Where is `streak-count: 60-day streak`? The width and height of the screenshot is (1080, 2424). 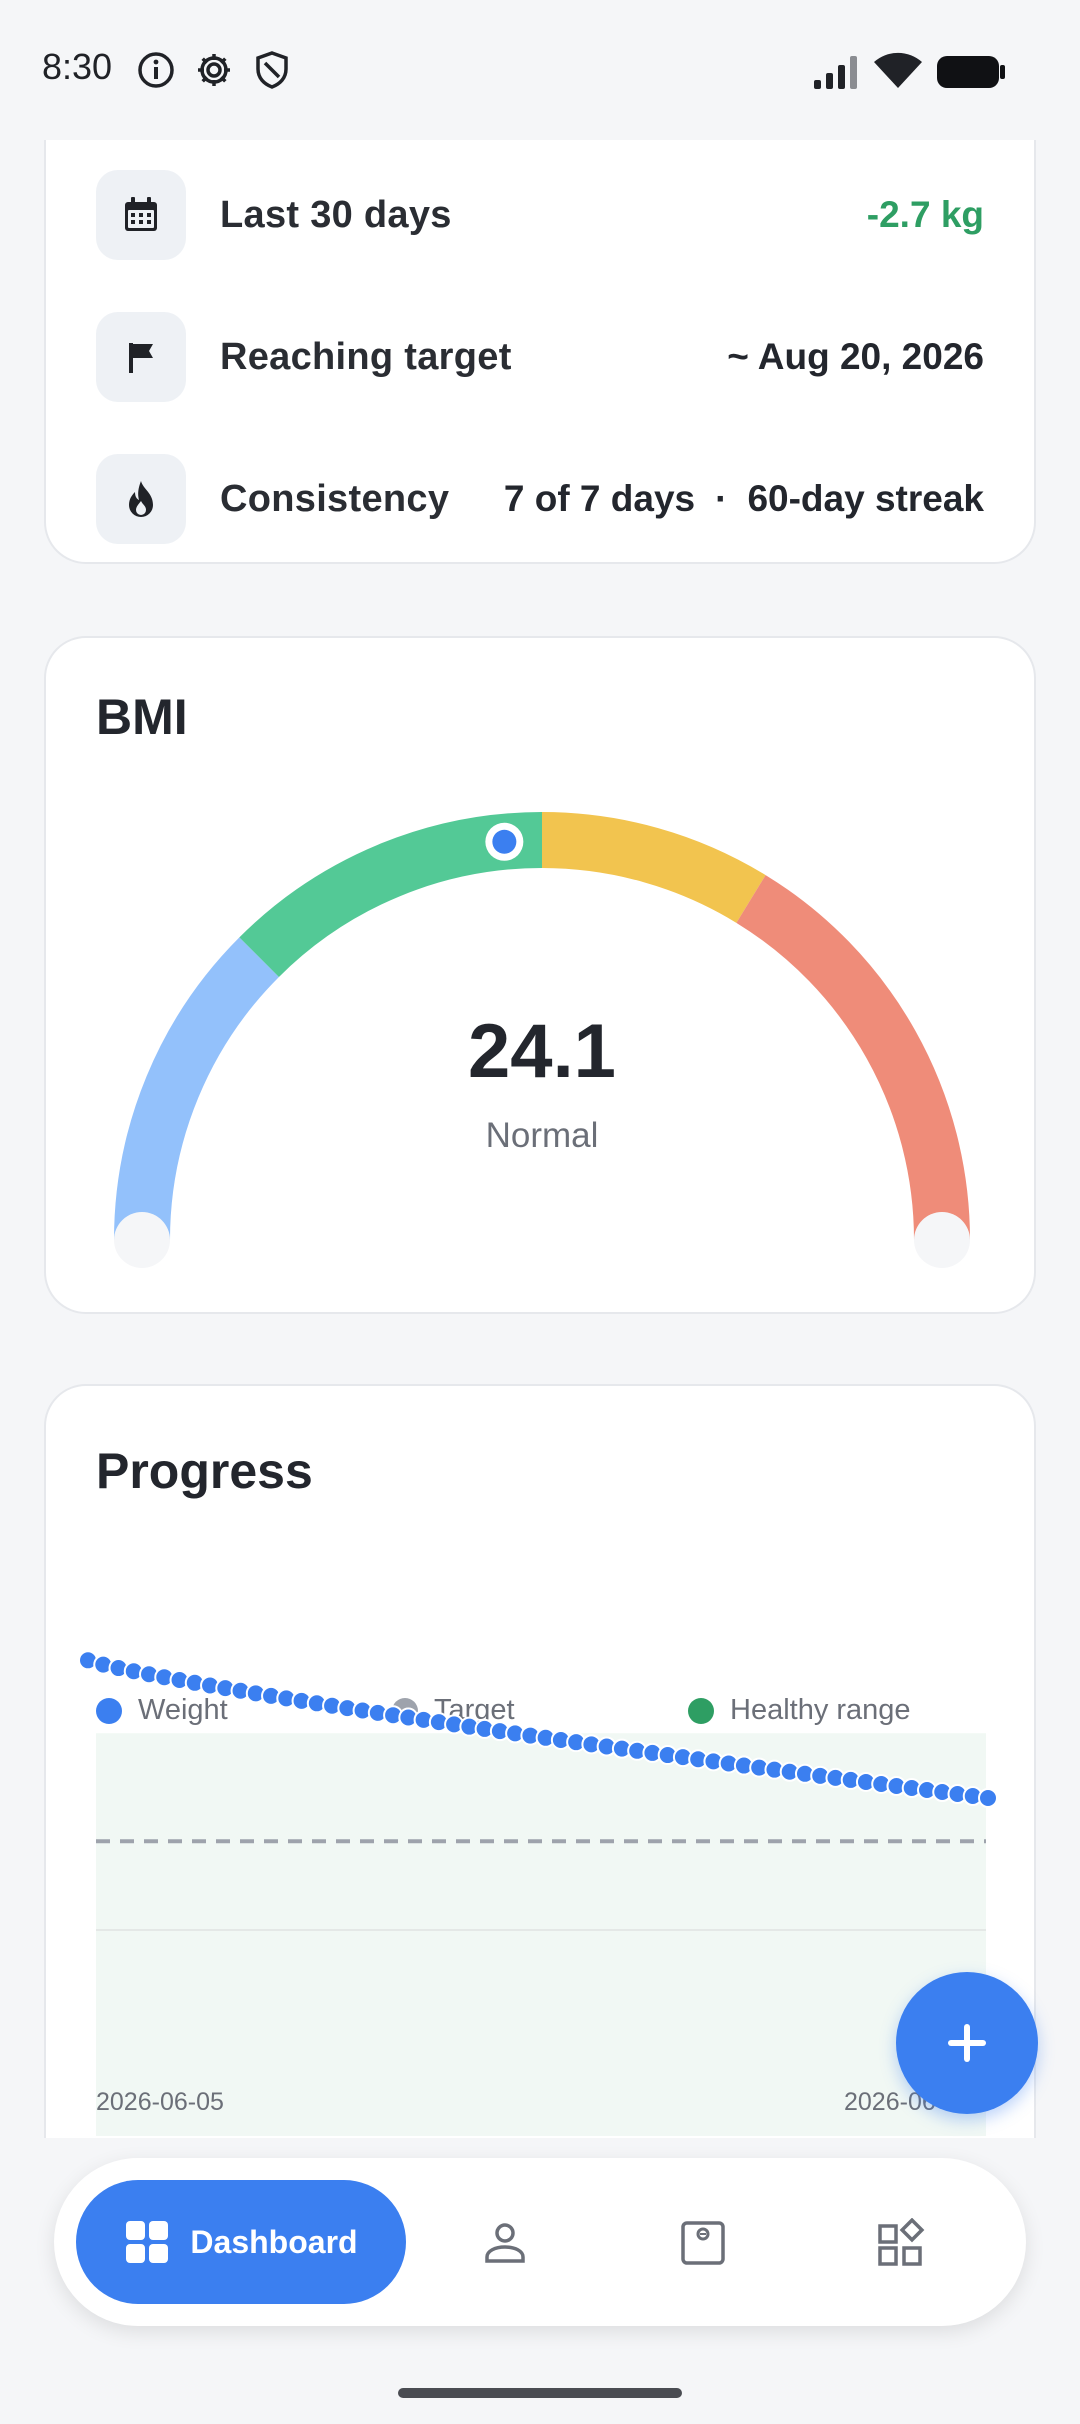 streak-count: 60-day streak is located at coordinates (865, 498).